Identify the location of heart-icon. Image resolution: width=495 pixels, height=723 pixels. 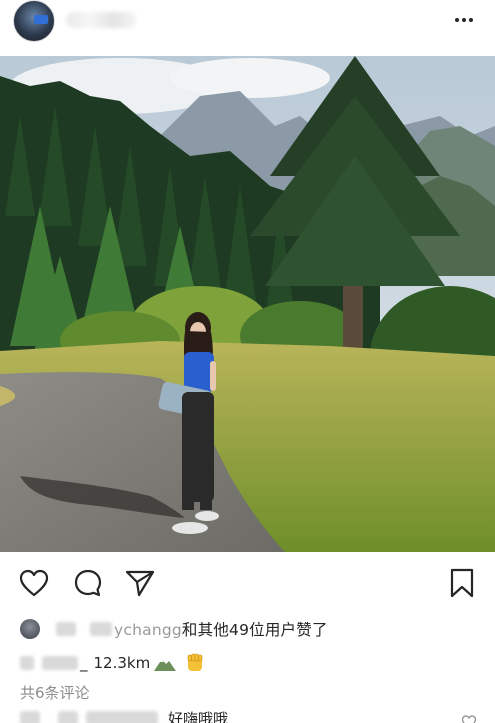
(34, 583).